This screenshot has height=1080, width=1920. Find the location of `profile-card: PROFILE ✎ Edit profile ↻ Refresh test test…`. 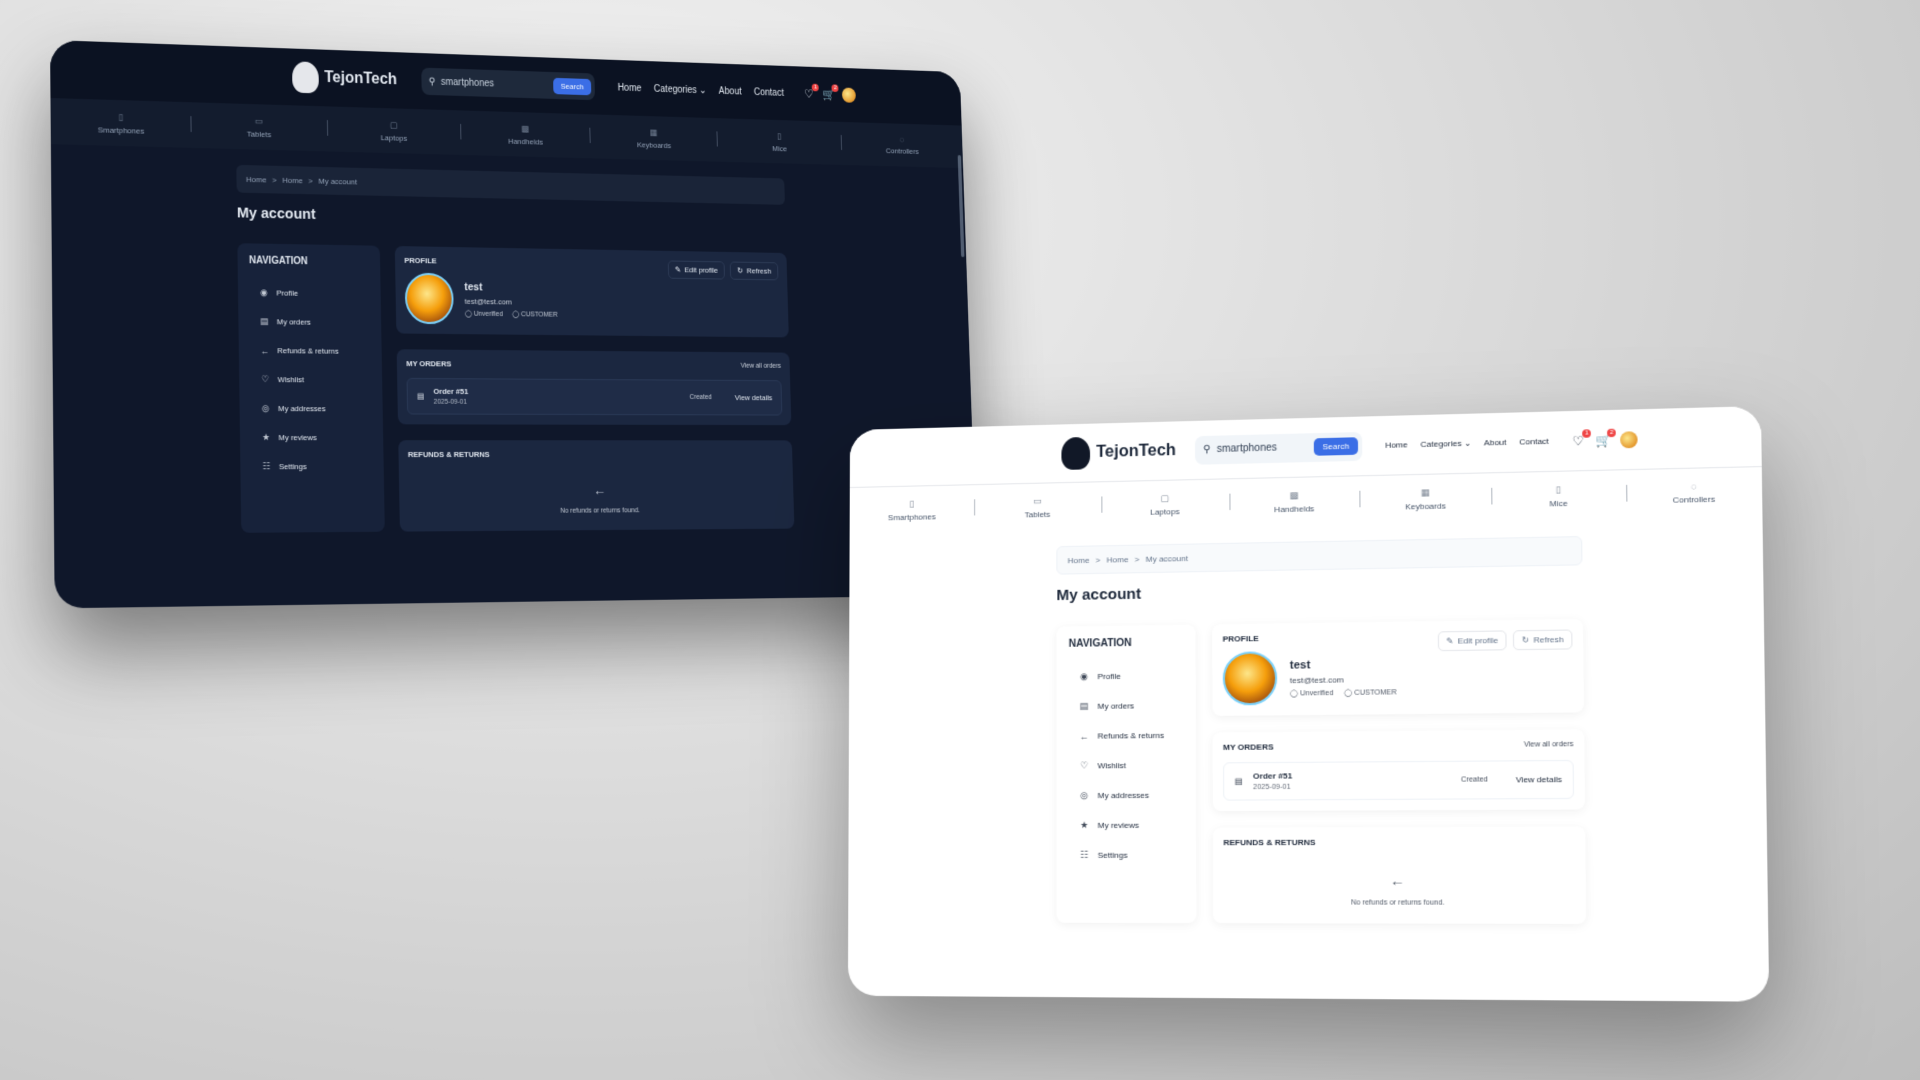

profile-card: PROFILE ✎ Edit profile ↻ Refresh test test… is located at coordinates (1398, 667).